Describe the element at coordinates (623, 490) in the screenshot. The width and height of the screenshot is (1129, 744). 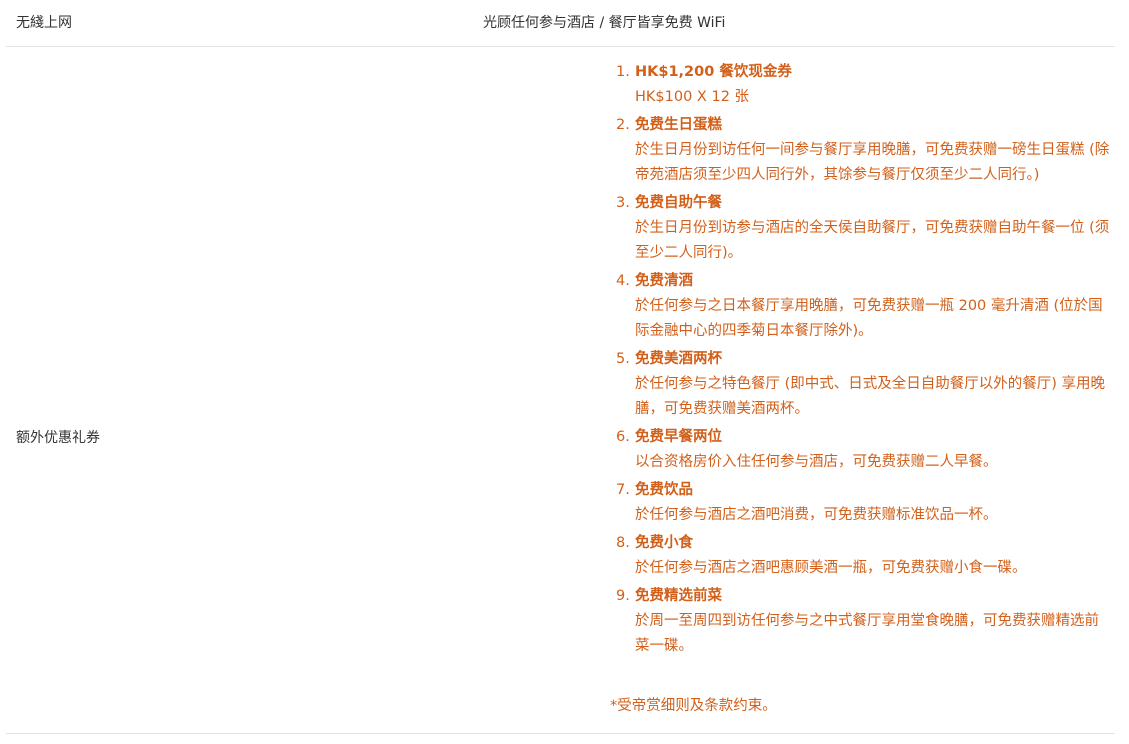
I see `item-number: 7.` at that location.